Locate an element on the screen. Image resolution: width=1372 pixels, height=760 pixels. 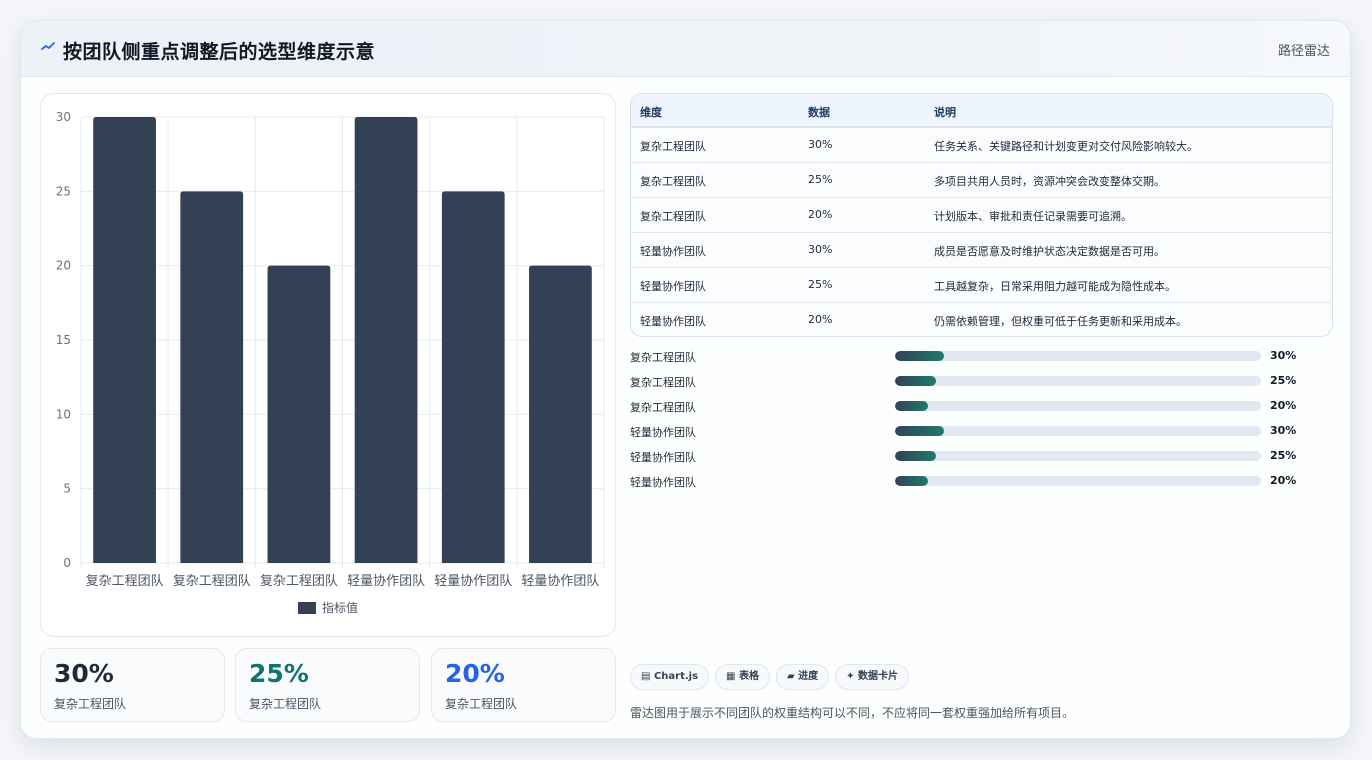
tag-chartjs: ▤ Chart.js is located at coordinates (670, 677).